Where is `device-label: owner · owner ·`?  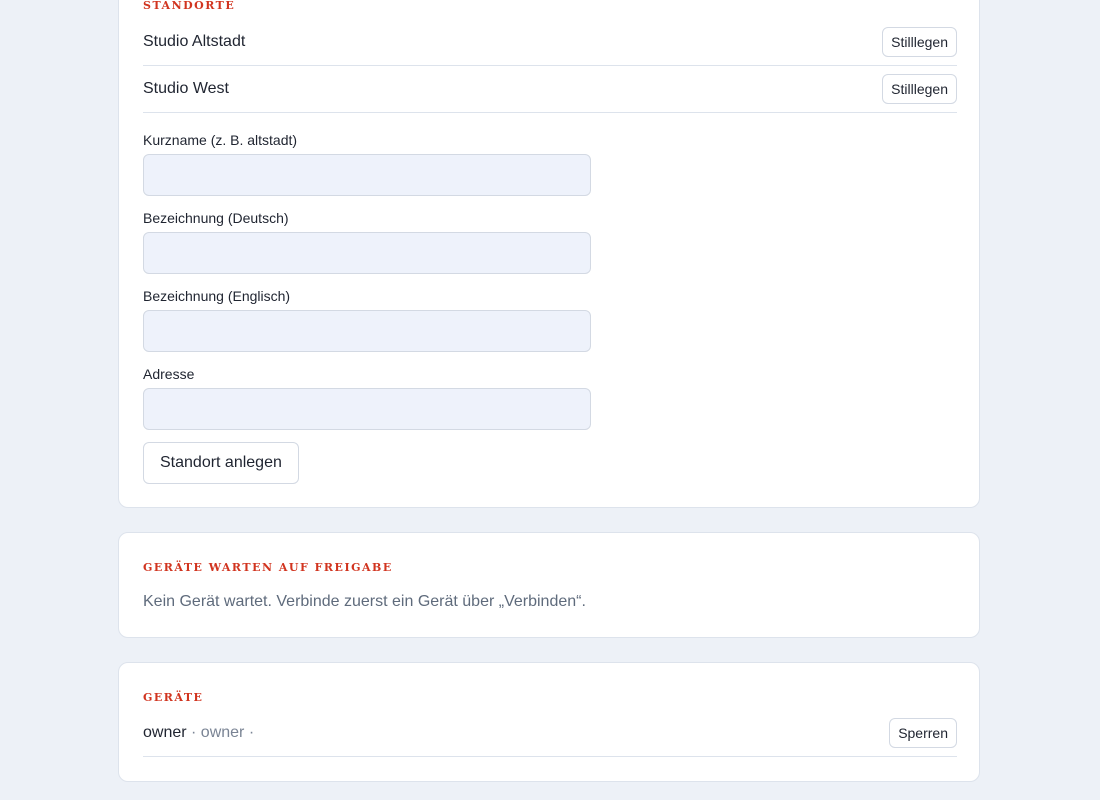
device-label: owner · owner · is located at coordinates (198, 733).